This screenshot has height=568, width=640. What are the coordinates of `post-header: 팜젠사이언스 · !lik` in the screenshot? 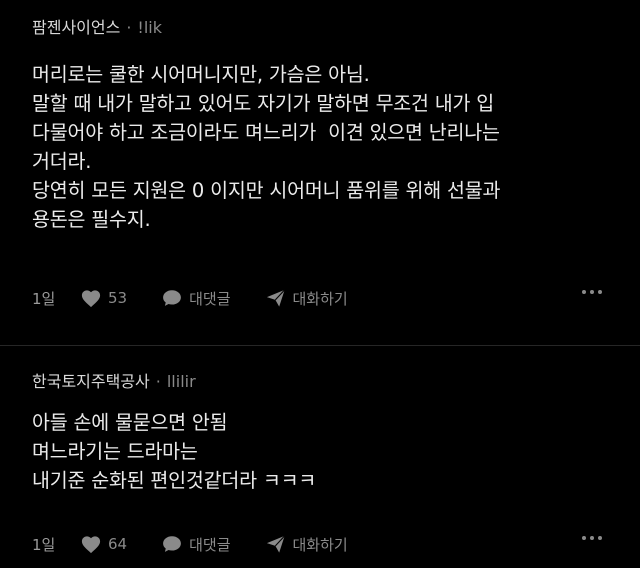 It's located at (97, 28).